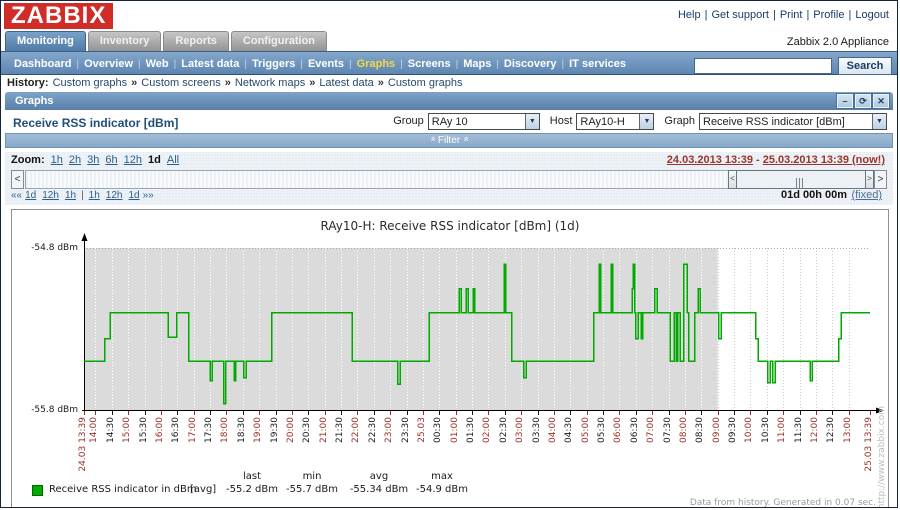 The width and height of the screenshot is (900, 510). What do you see at coordinates (203, 489) in the screenshot?
I see `series-aggregation: [avg]` at bounding box center [203, 489].